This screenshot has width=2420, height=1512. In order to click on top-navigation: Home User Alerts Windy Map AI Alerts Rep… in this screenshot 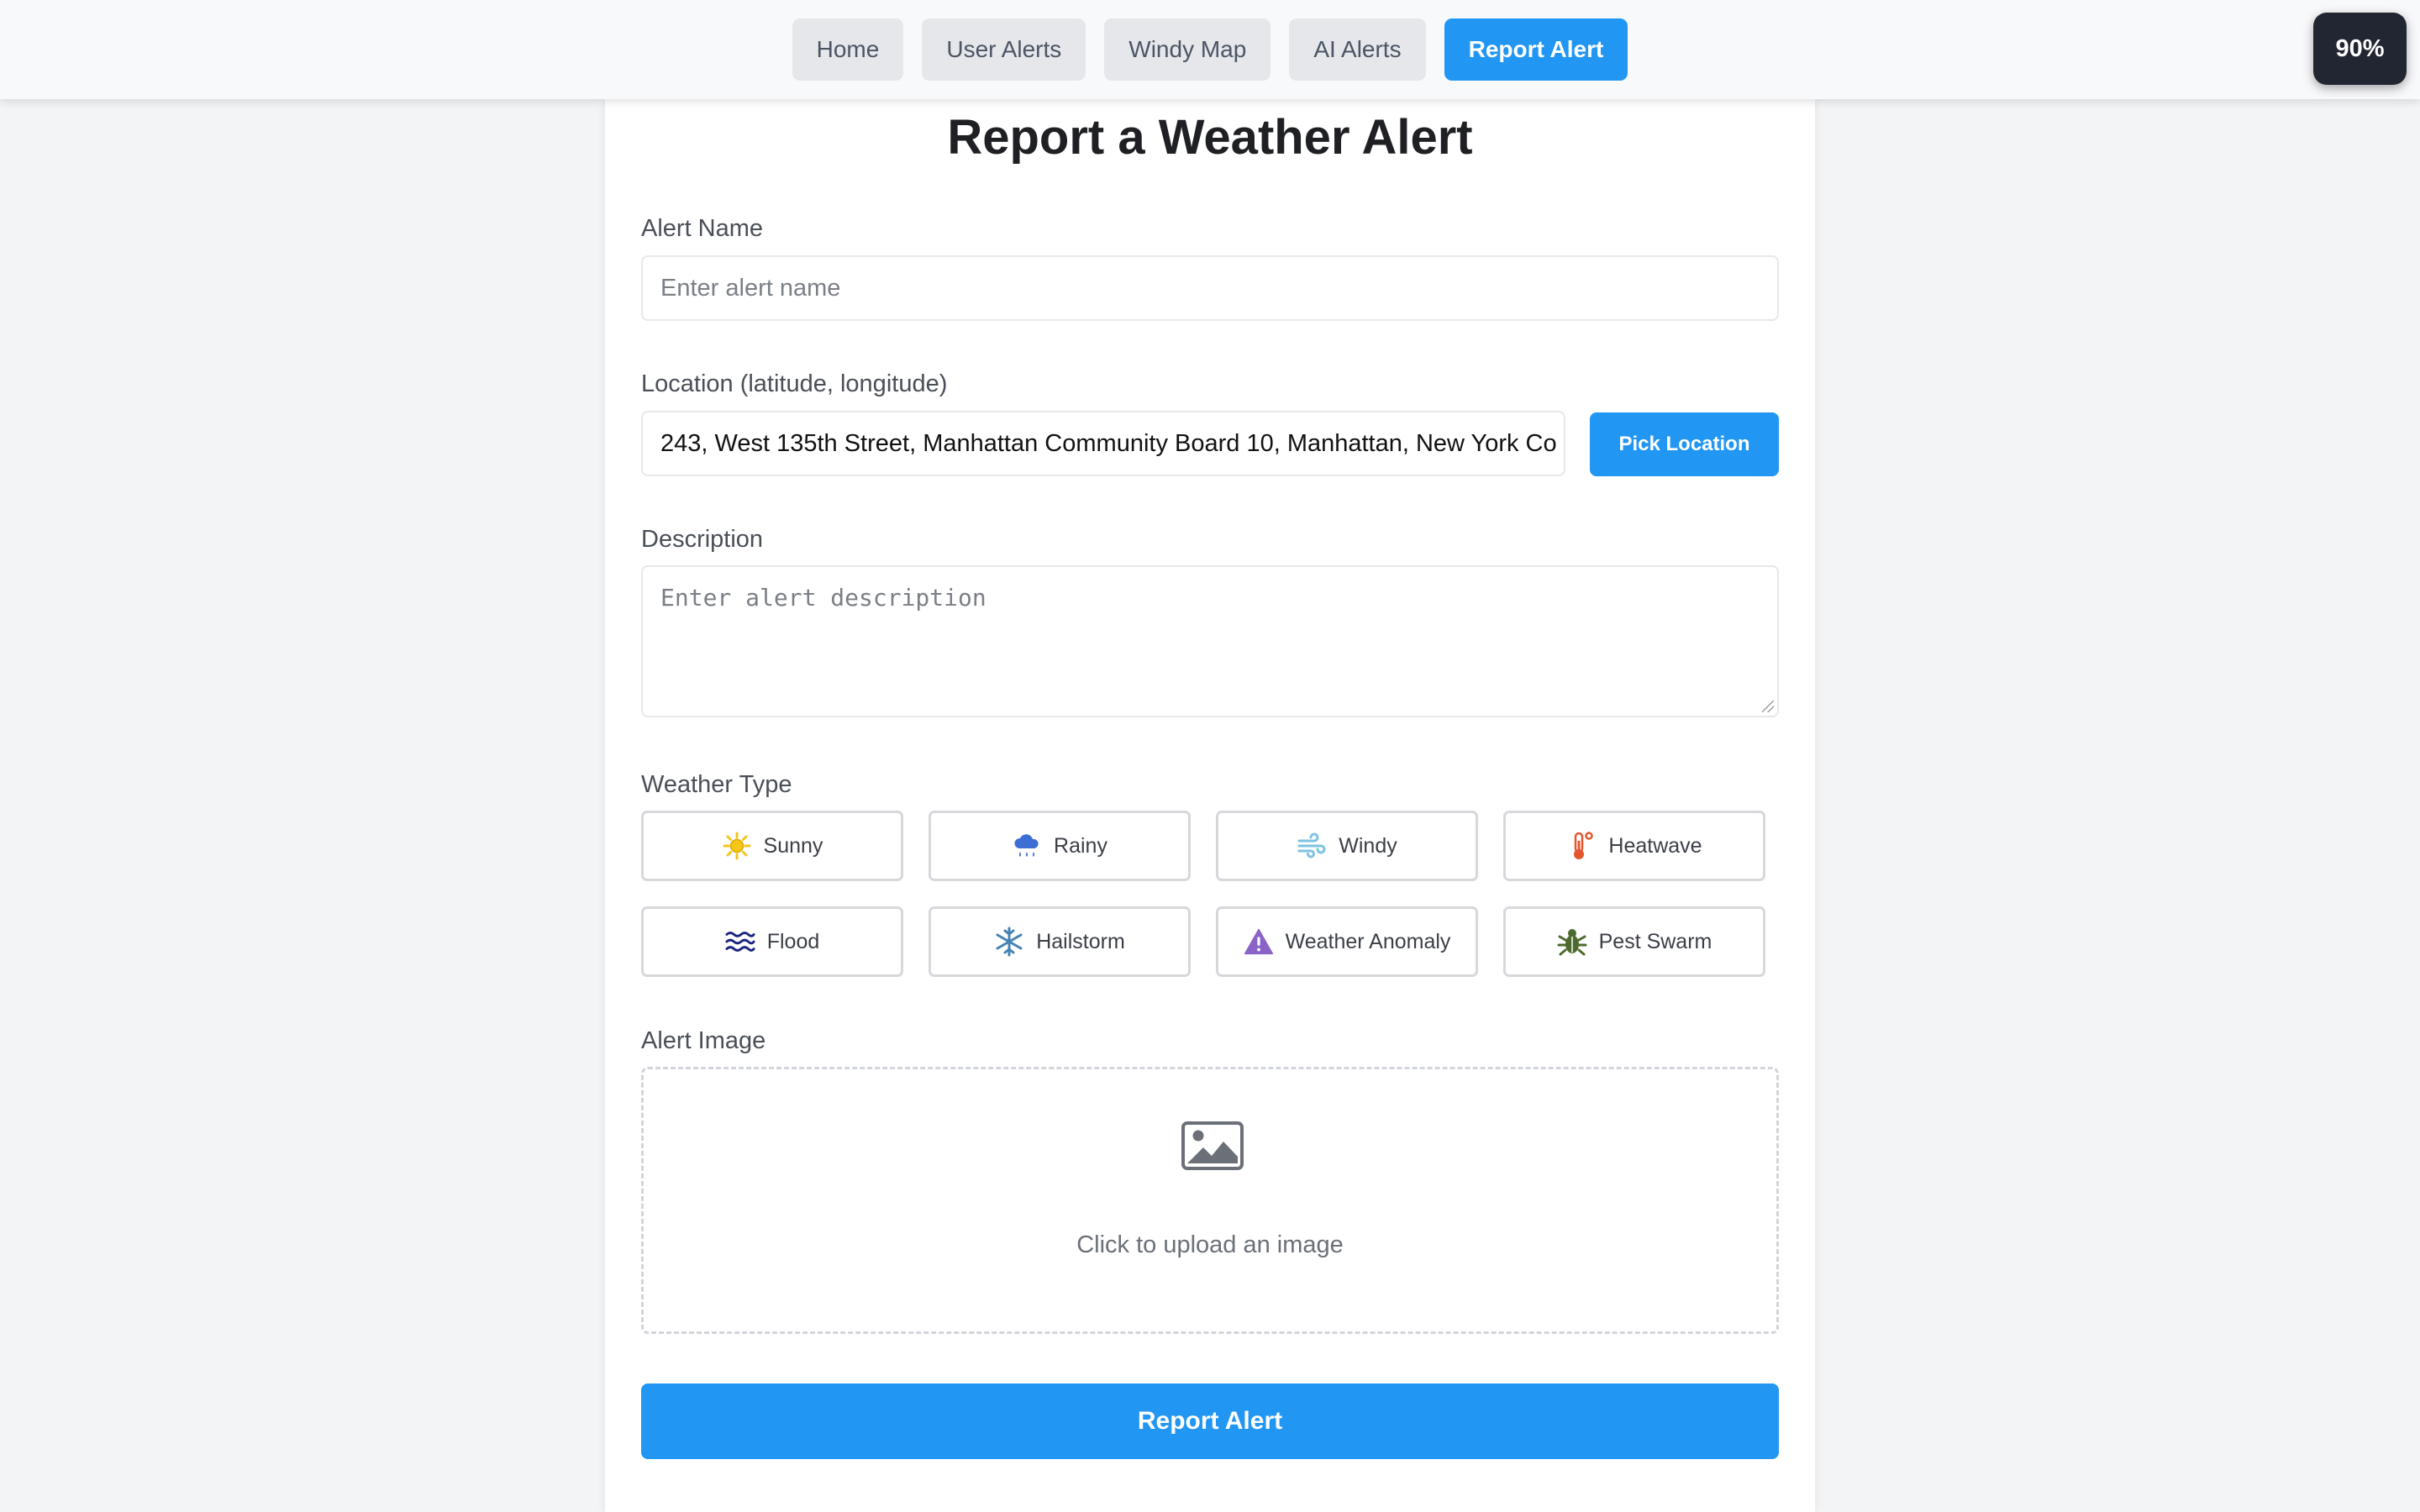, I will do `click(1210, 49)`.